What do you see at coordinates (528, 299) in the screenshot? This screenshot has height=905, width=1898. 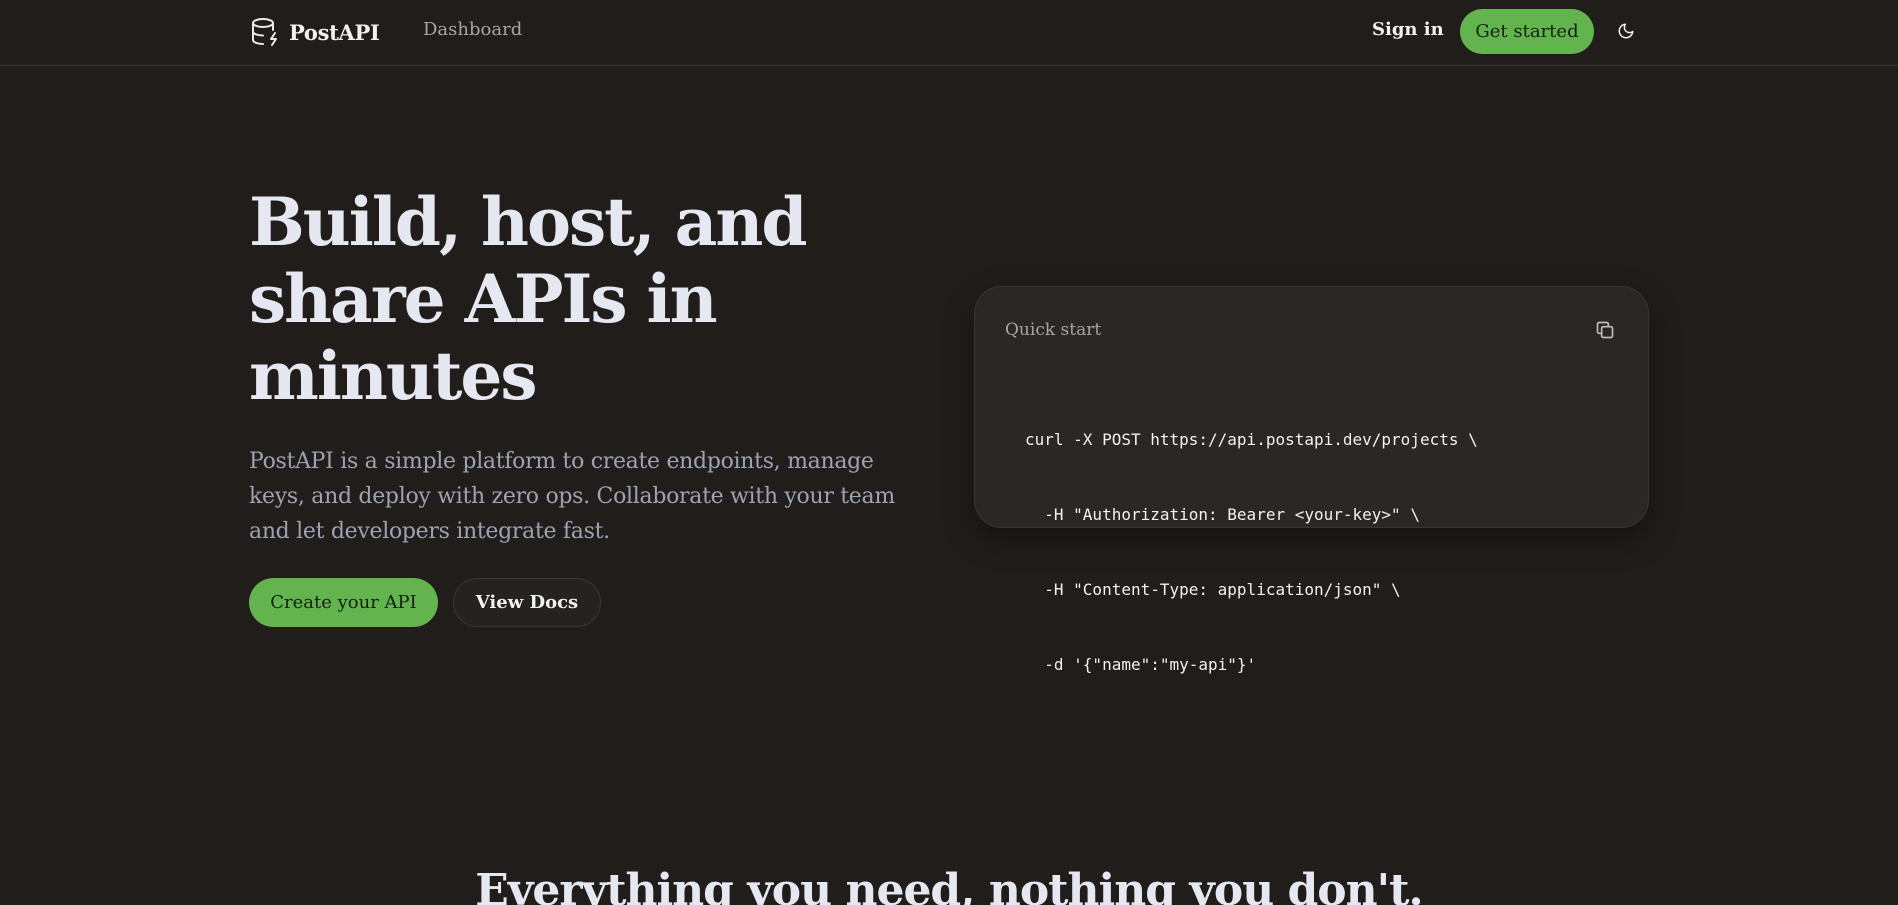 I see `hero-title: Build, host, and share APIs in minutes` at bounding box center [528, 299].